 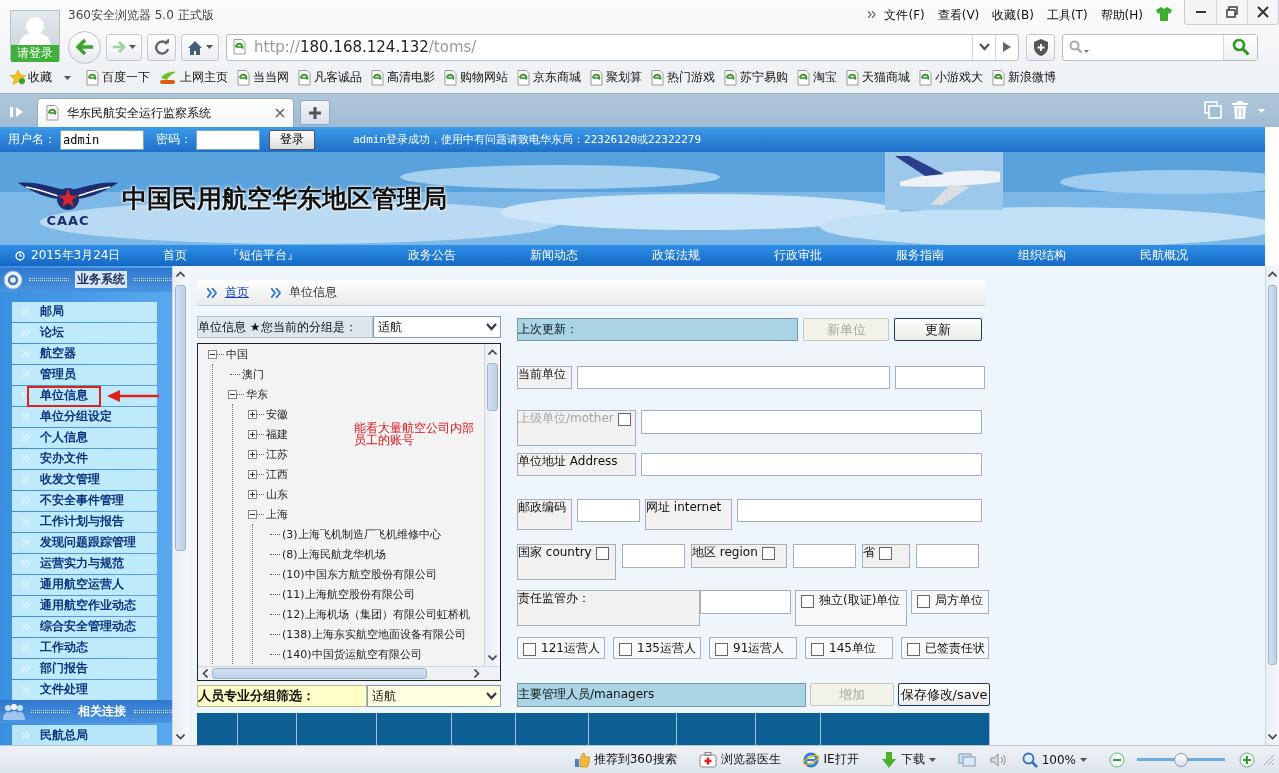 I want to click on tree-item: 华东, so click(x=257, y=394).